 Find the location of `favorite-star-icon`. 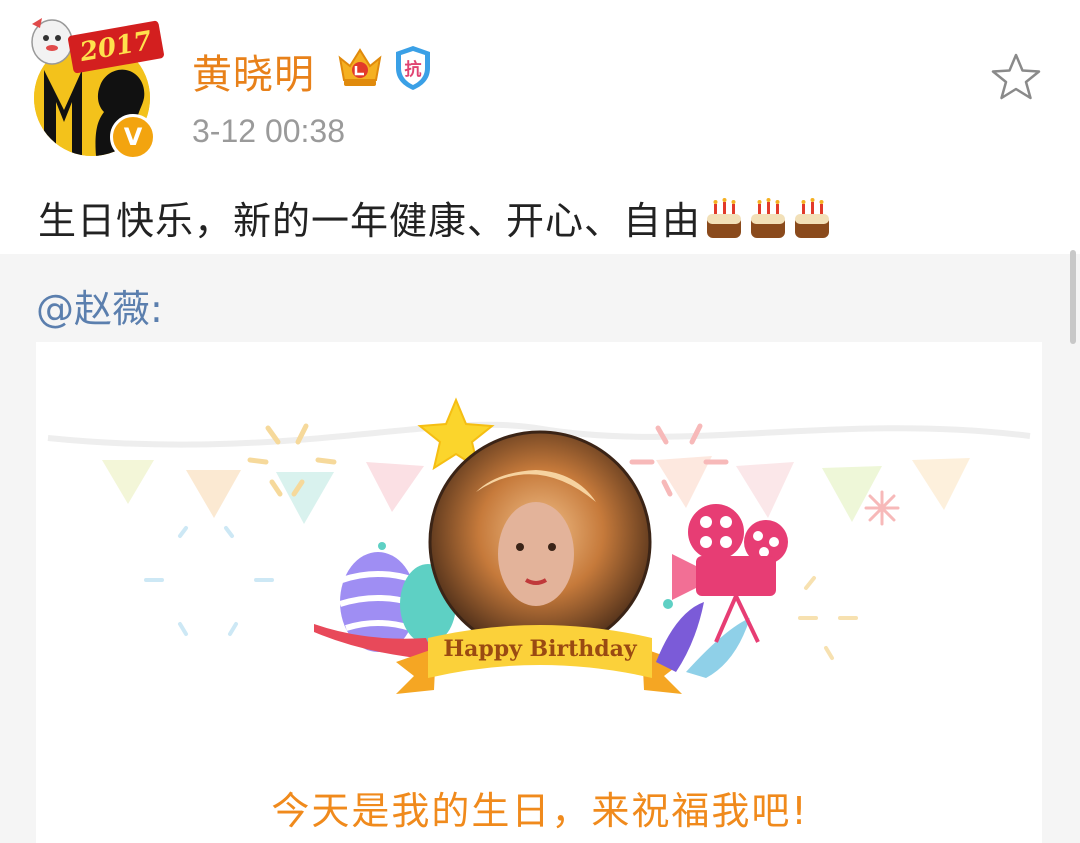

favorite-star-icon is located at coordinates (1016, 77).